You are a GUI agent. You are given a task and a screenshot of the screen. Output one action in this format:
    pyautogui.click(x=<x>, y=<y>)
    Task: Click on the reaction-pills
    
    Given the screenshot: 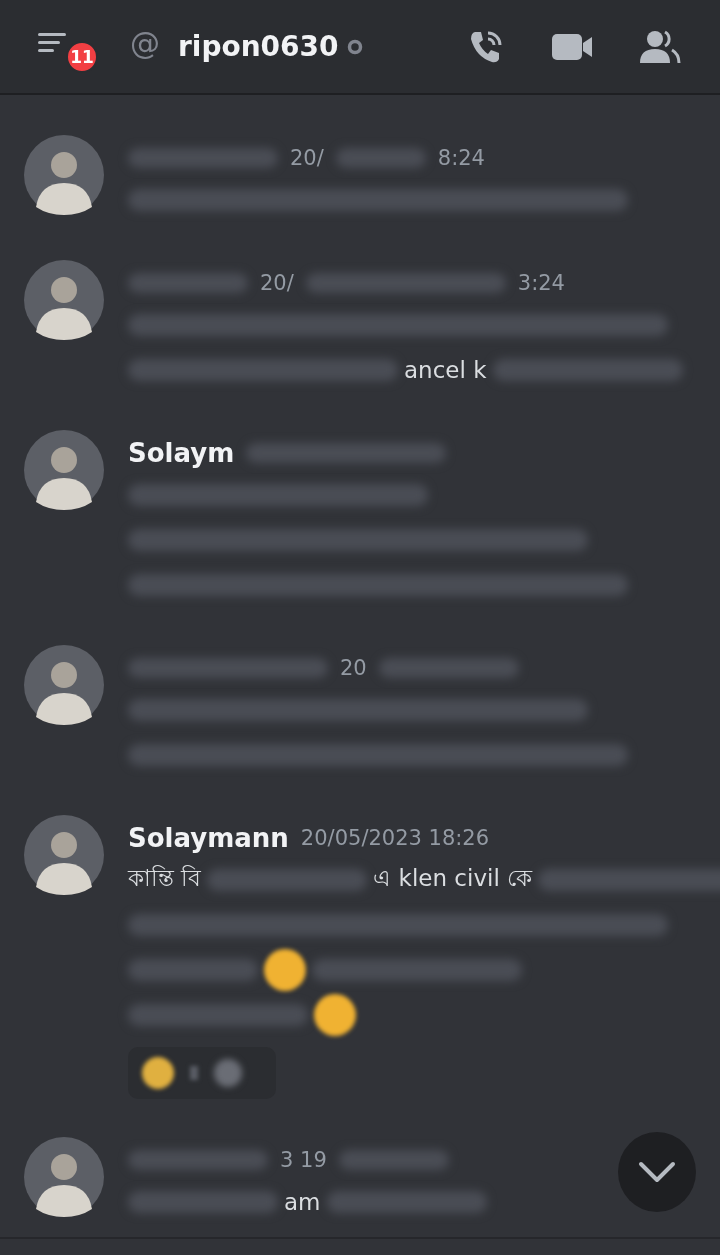 What is the action you would take?
    pyautogui.click(x=202, y=1073)
    